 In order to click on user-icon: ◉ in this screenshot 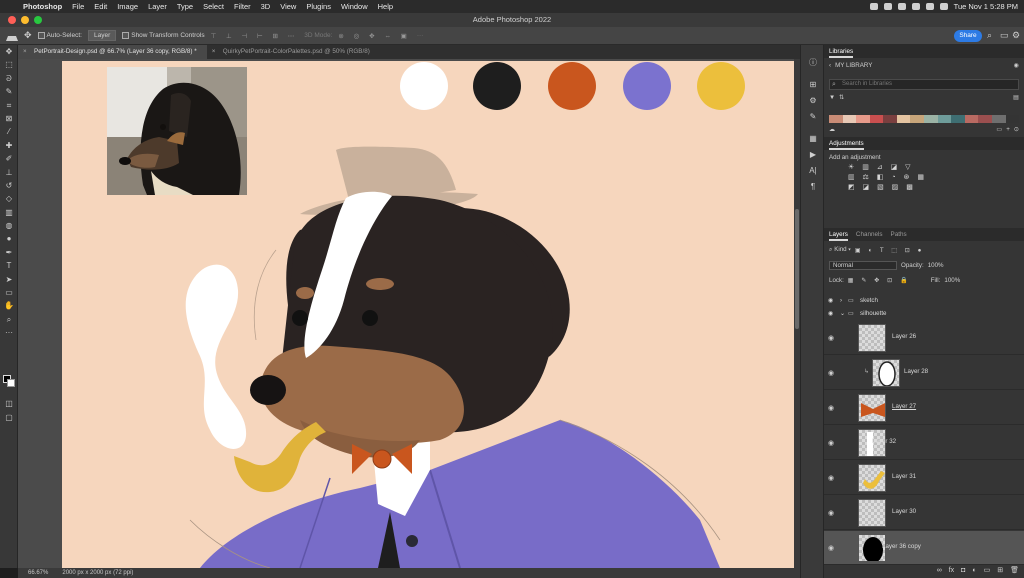, I will do `click(1016, 65)`.